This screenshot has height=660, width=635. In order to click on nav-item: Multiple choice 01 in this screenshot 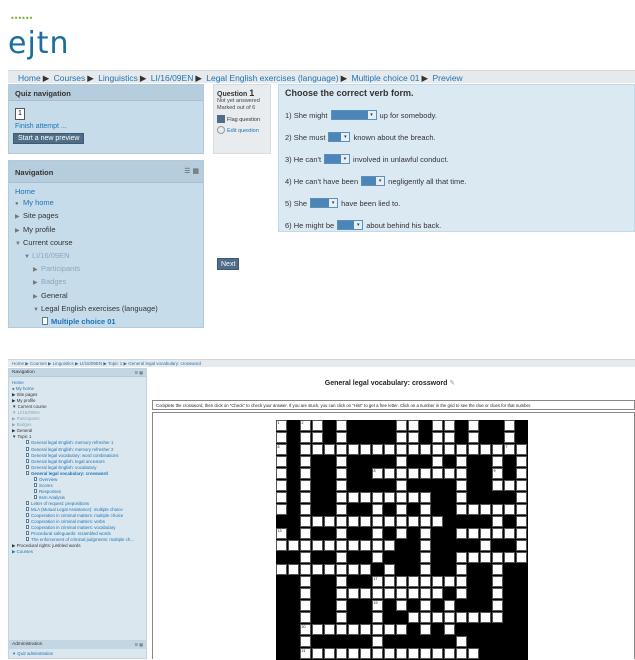, I will do `click(106, 321)`.